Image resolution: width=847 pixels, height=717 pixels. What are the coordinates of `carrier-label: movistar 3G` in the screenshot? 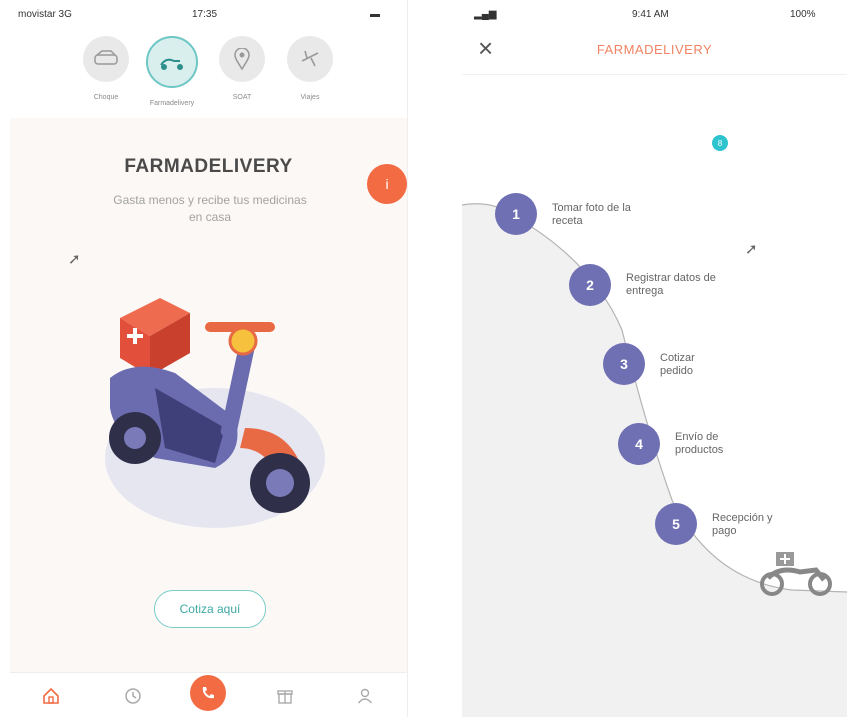 It's located at (45, 14).